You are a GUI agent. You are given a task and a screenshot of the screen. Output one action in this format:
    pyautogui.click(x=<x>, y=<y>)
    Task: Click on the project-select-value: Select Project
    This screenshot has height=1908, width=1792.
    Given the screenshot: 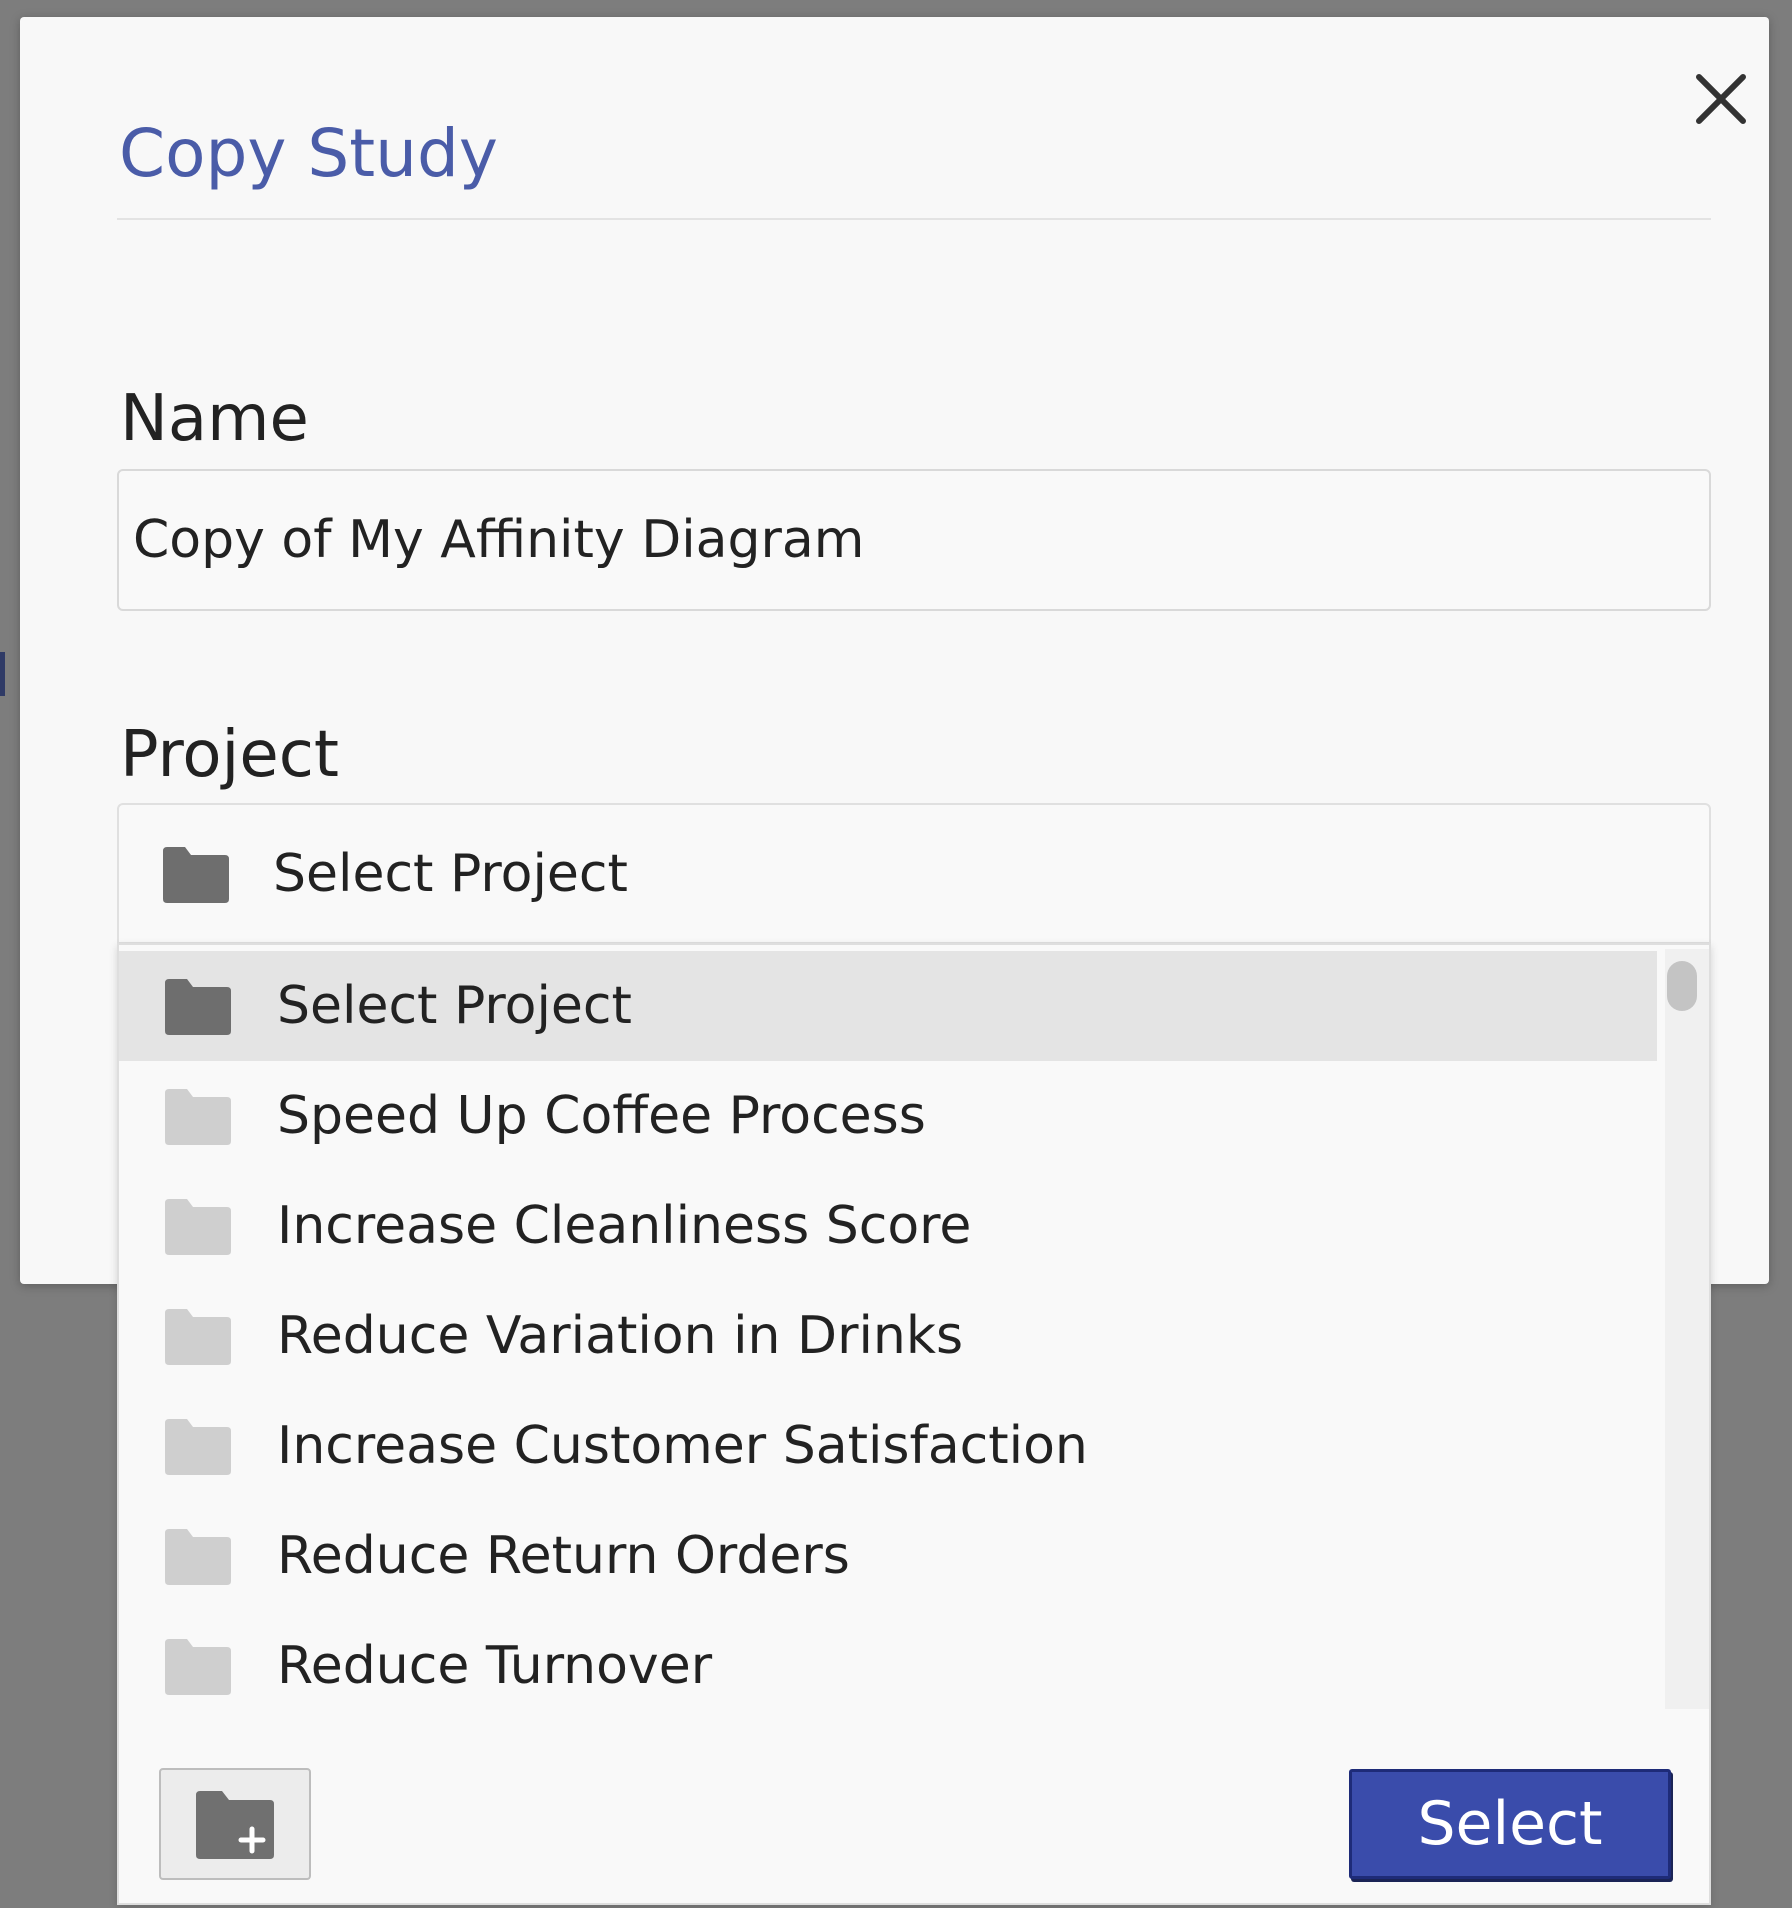 What is the action you would take?
    pyautogui.click(x=450, y=873)
    